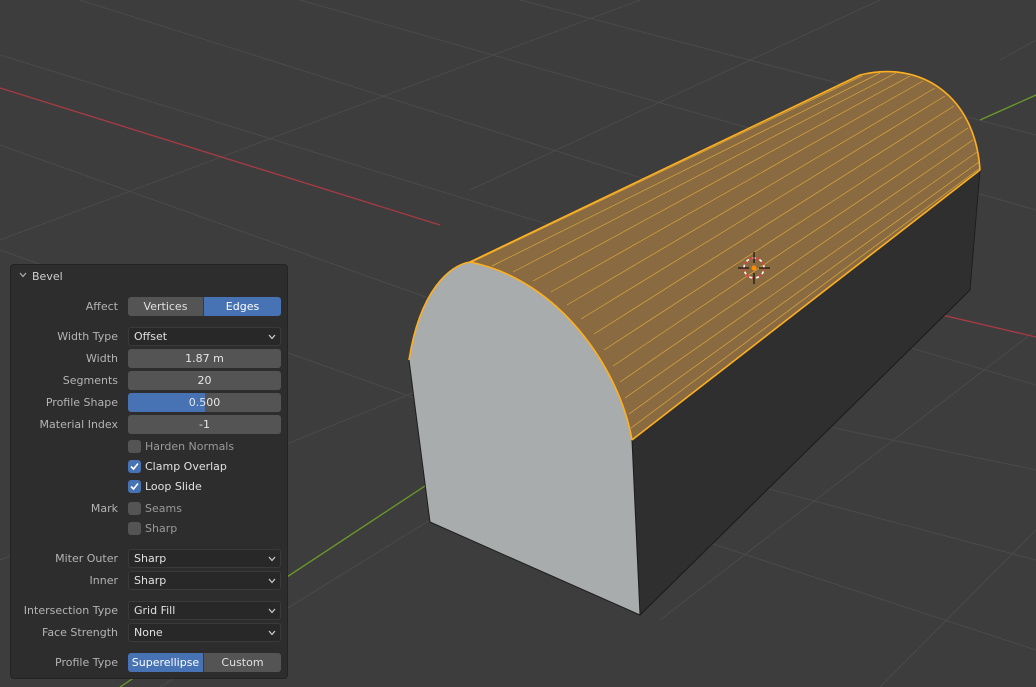 The height and width of the screenshot is (687, 1036). I want to click on origin-dot, so click(754, 268).